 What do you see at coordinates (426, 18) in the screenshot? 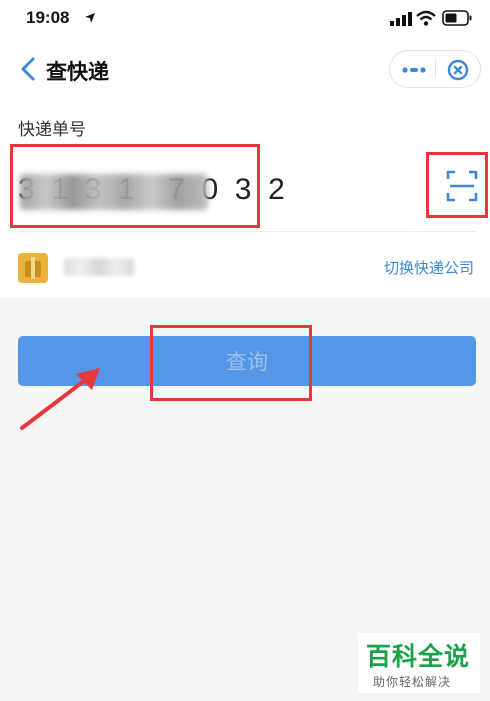
I see `wifi-icon` at bounding box center [426, 18].